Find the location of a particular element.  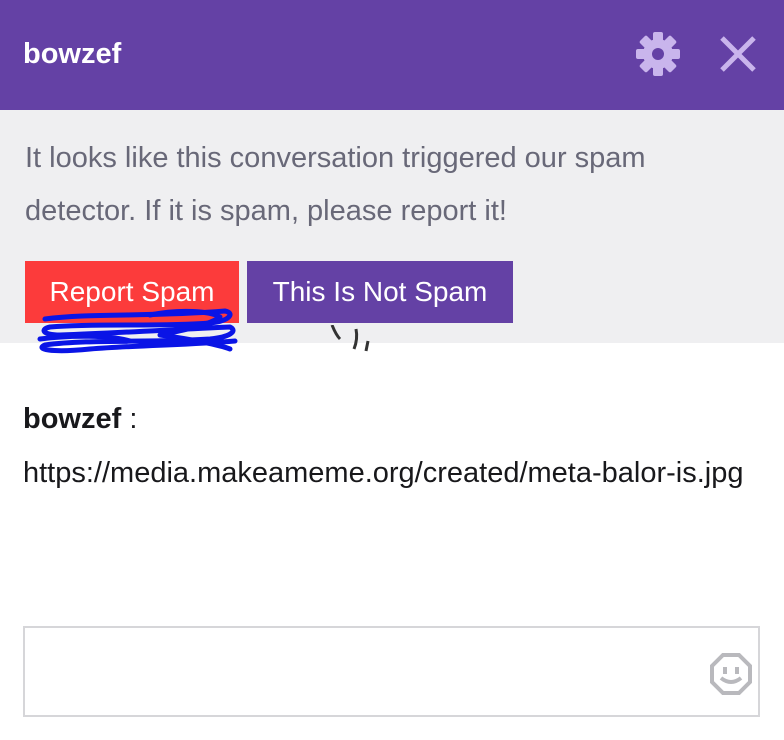

close-button is located at coordinates (738, 54).